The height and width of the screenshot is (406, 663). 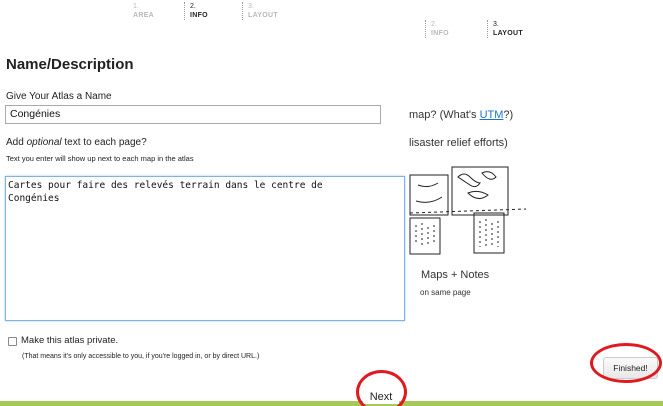 What do you see at coordinates (626, 363) in the screenshot?
I see `finished-highlight-ring` at bounding box center [626, 363].